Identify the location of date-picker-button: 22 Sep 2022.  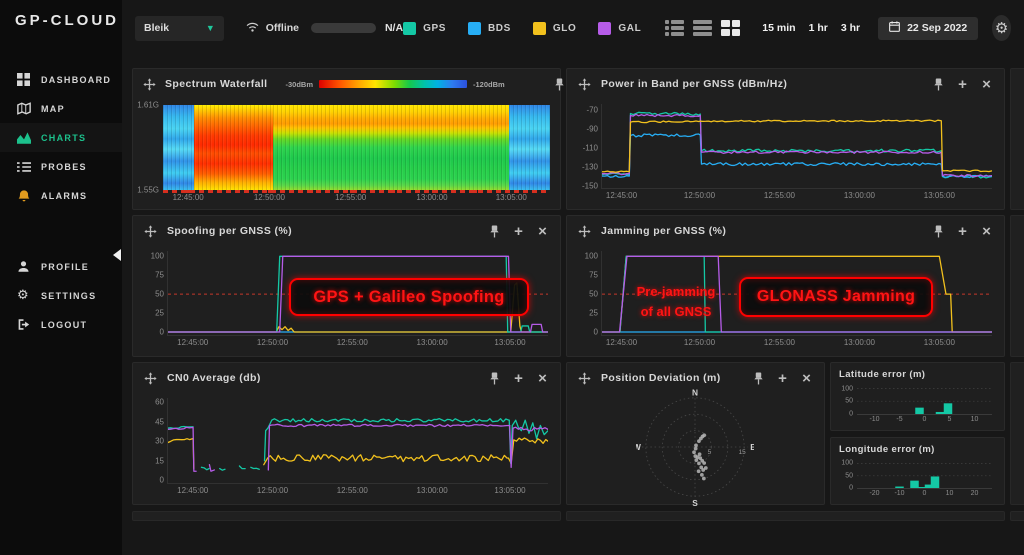
(928, 28).